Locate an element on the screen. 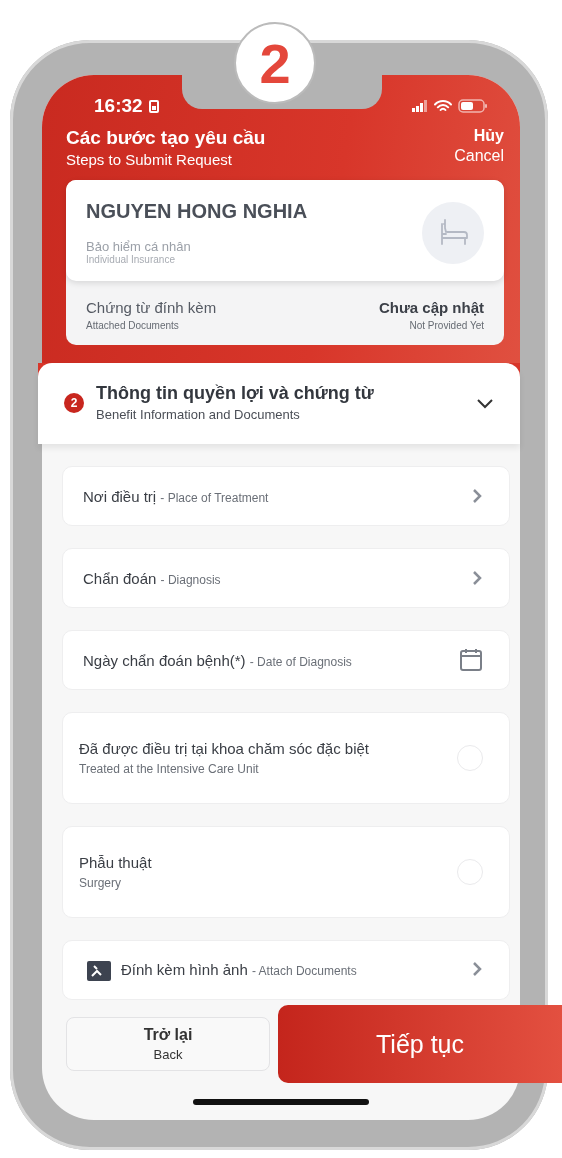 This screenshot has width=562, height=1158. field-label-english: Treated at the Intensive Care Unit is located at coordinates (169, 769).